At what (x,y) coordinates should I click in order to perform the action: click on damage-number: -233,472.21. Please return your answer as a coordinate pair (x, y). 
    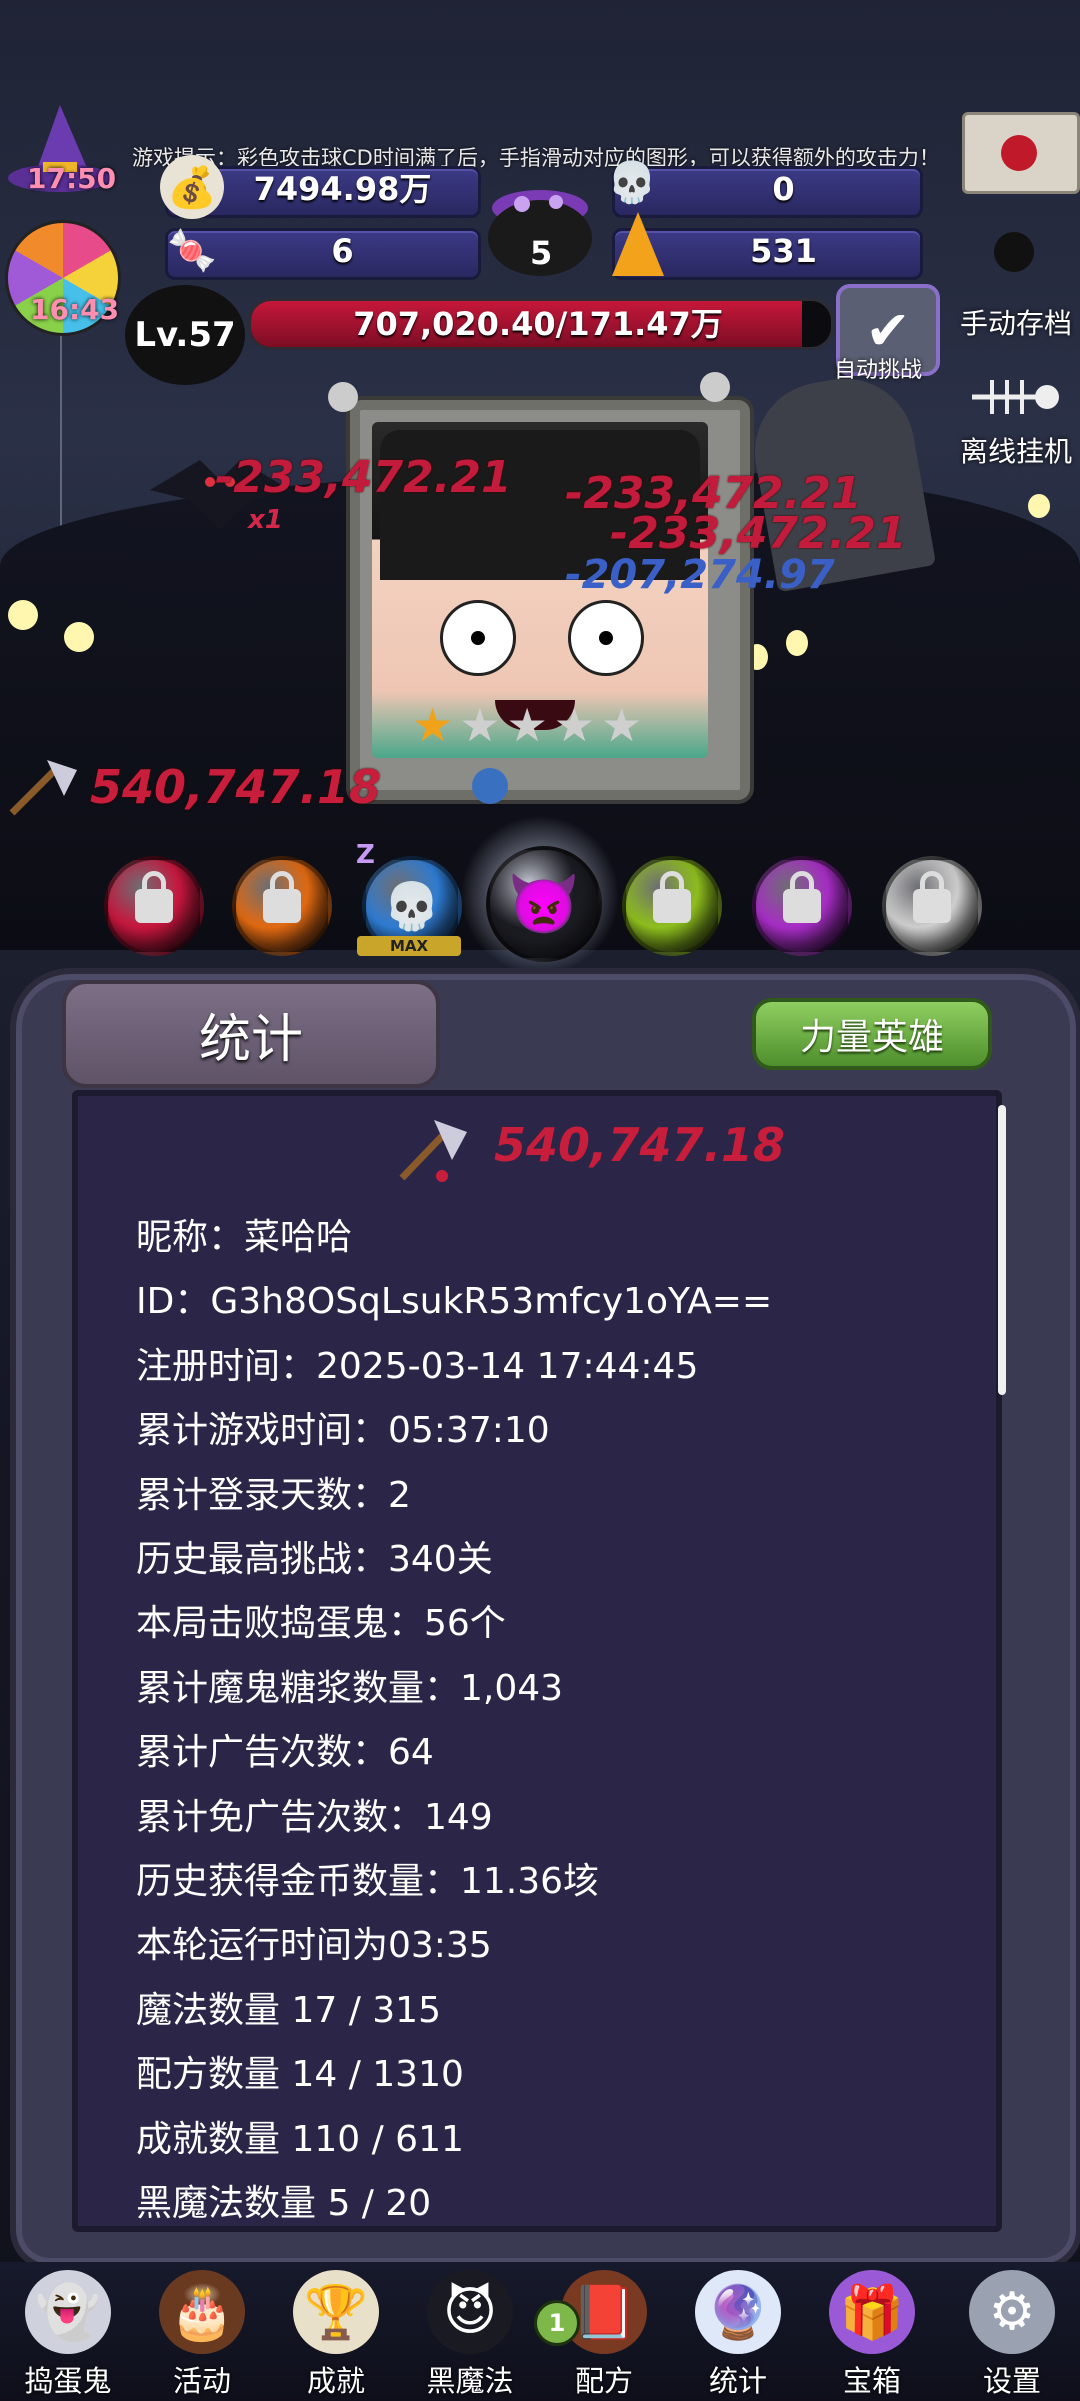
    Looking at the image, I should click on (363, 477).